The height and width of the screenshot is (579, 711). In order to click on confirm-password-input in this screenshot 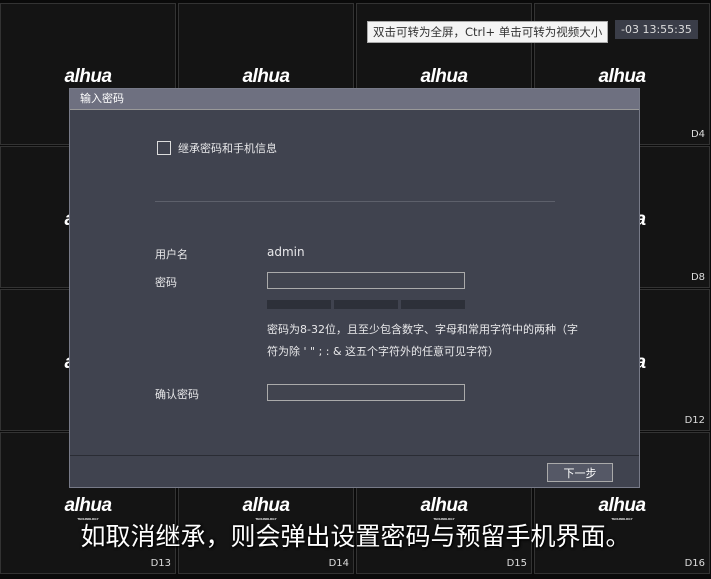, I will do `click(366, 392)`.